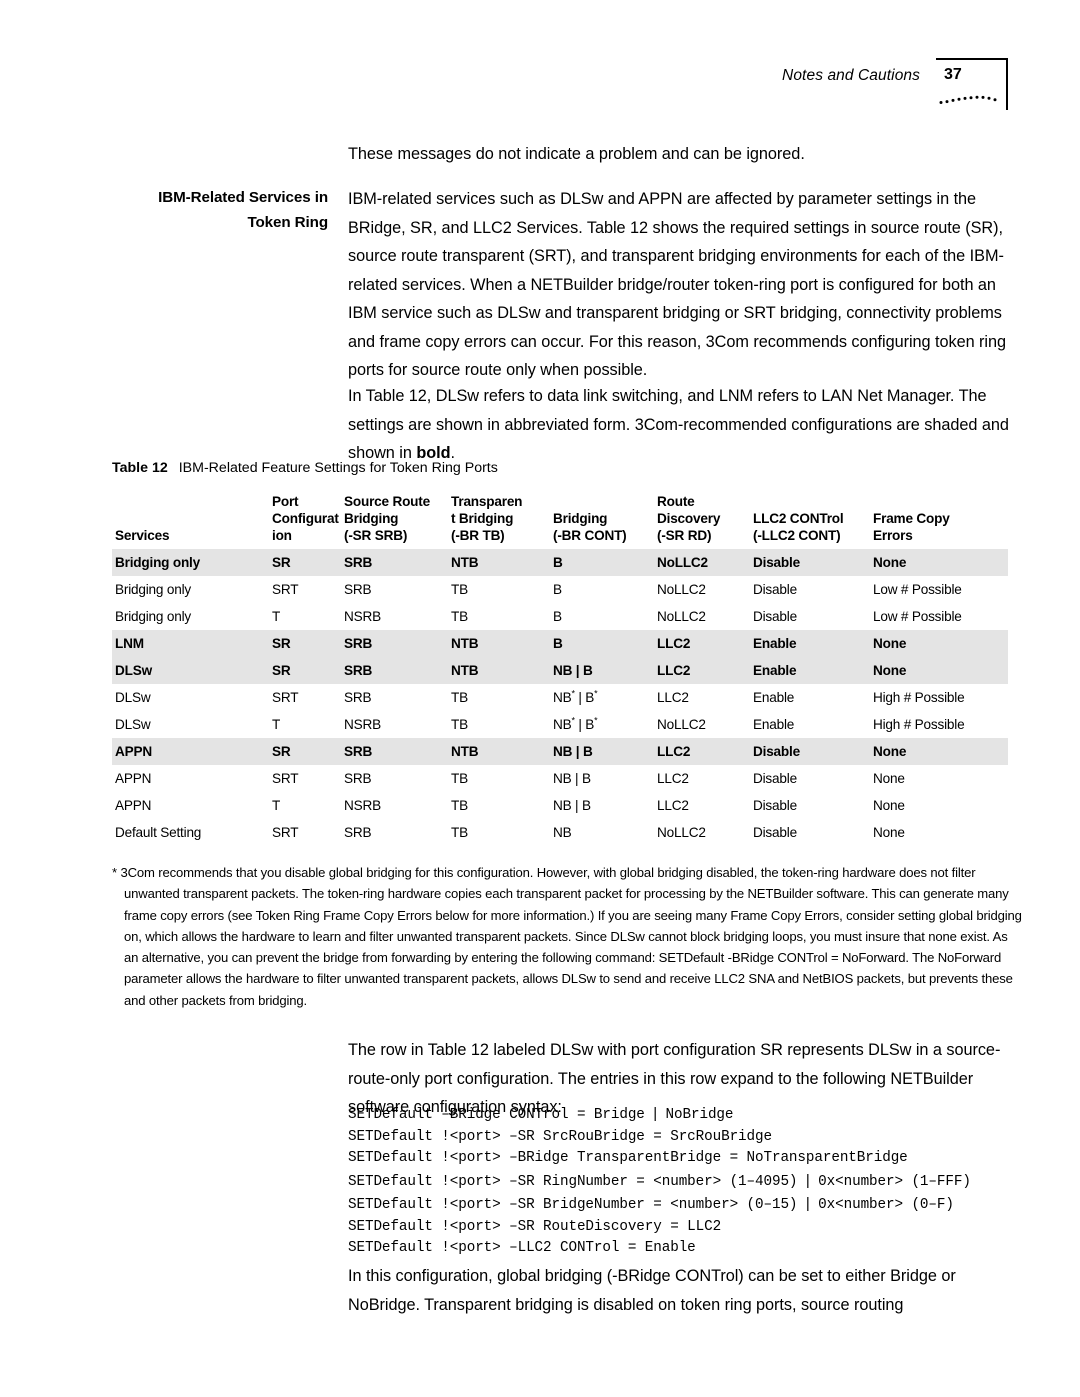 The width and height of the screenshot is (1080, 1397). Describe the element at coordinates (362, 616) in the screenshot. I see `table-cell-2: NSRB` at that location.